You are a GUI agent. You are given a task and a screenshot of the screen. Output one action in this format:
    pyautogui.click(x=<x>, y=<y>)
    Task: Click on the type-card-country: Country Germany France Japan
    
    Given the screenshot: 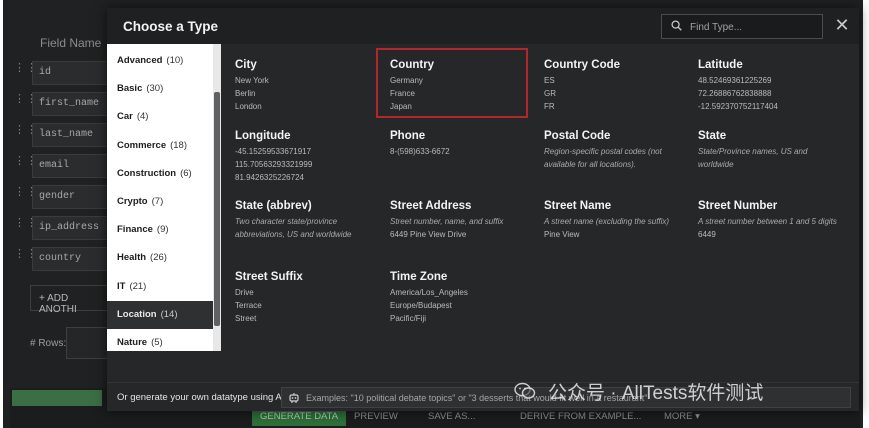 What is the action you would take?
    pyautogui.click(x=452, y=83)
    